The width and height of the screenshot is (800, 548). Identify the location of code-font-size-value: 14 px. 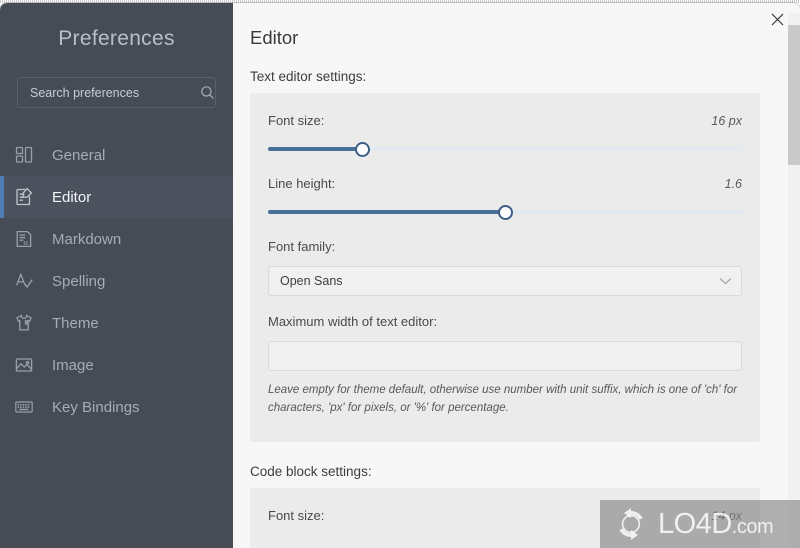
(726, 515).